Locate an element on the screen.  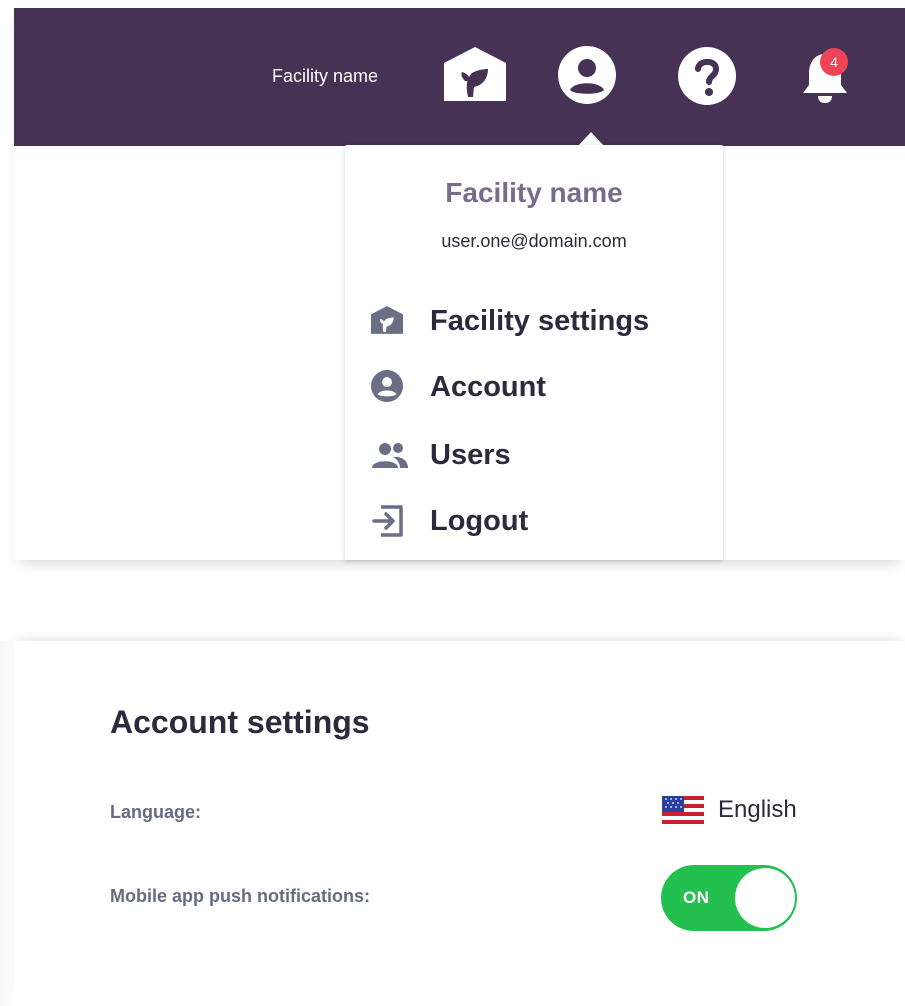
push-notifications-toggle: ON is located at coordinates (729, 898).